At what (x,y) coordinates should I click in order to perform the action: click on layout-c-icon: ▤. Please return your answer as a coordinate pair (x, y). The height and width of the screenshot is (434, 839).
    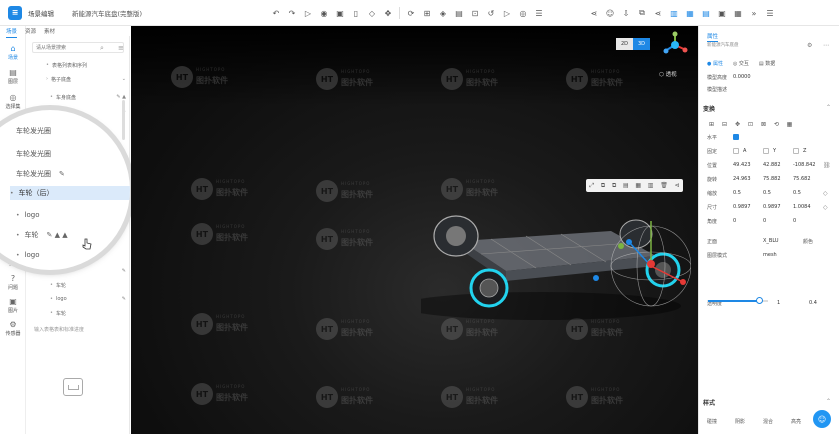
    Looking at the image, I should click on (706, 13).